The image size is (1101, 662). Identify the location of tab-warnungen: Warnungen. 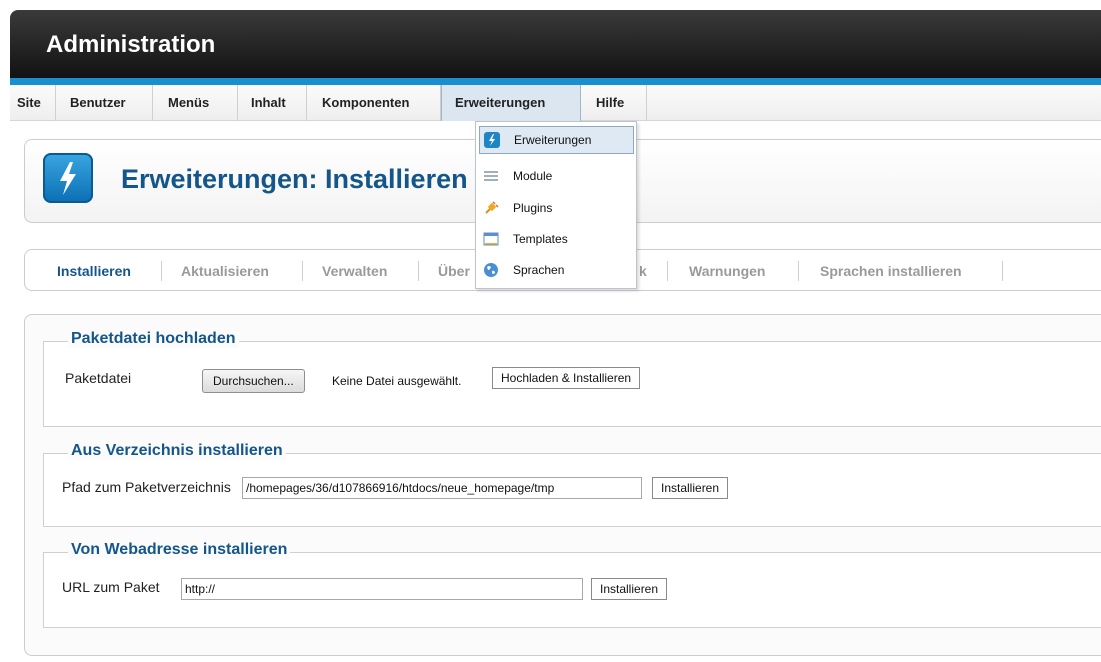
(727, 271).